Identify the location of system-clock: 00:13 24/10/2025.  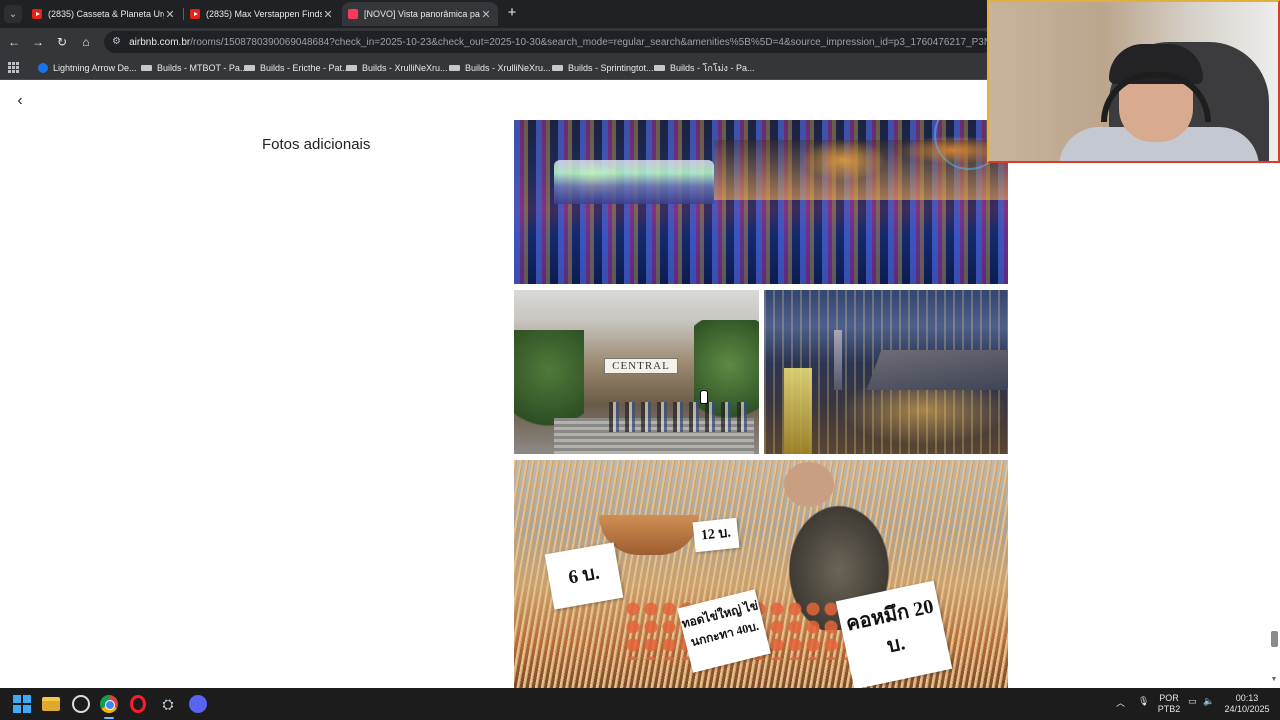
(1247, 704).